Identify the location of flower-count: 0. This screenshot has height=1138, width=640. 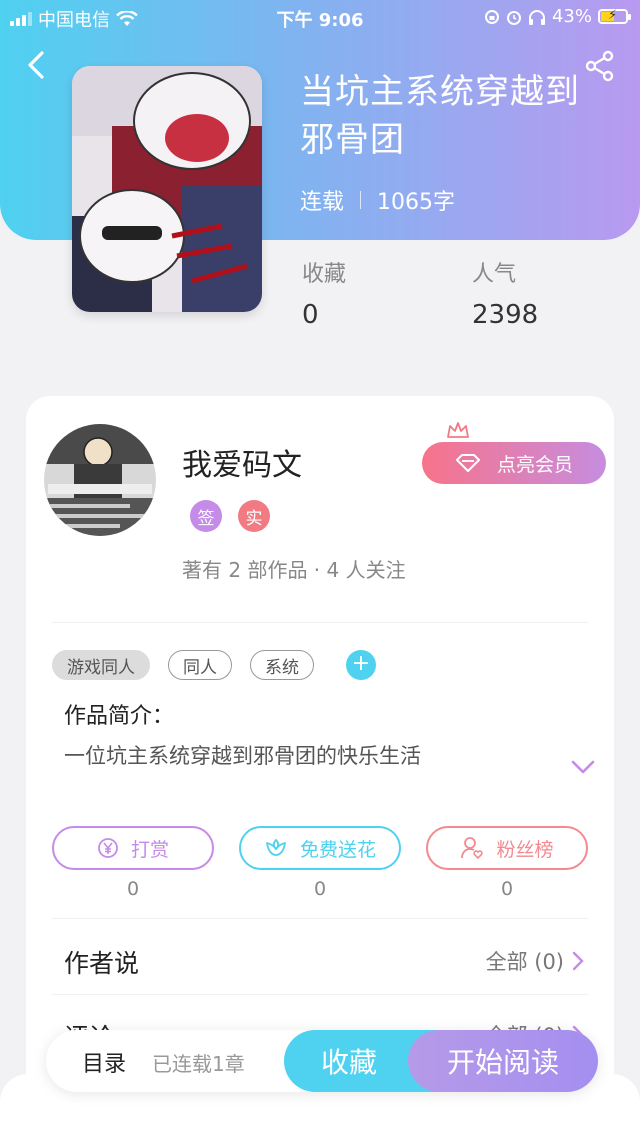
(320, 889).